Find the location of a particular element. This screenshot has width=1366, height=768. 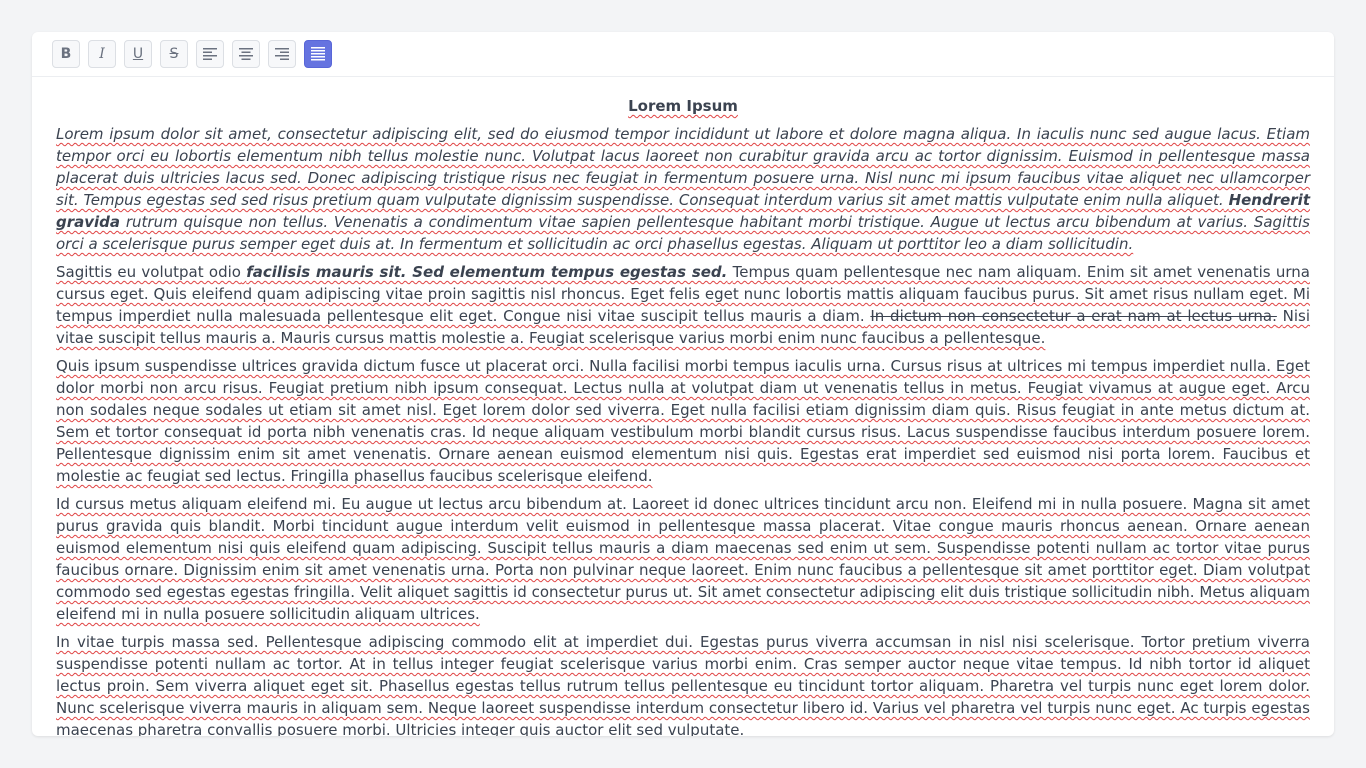

underline-button: U is located at coordinates (138, 54).